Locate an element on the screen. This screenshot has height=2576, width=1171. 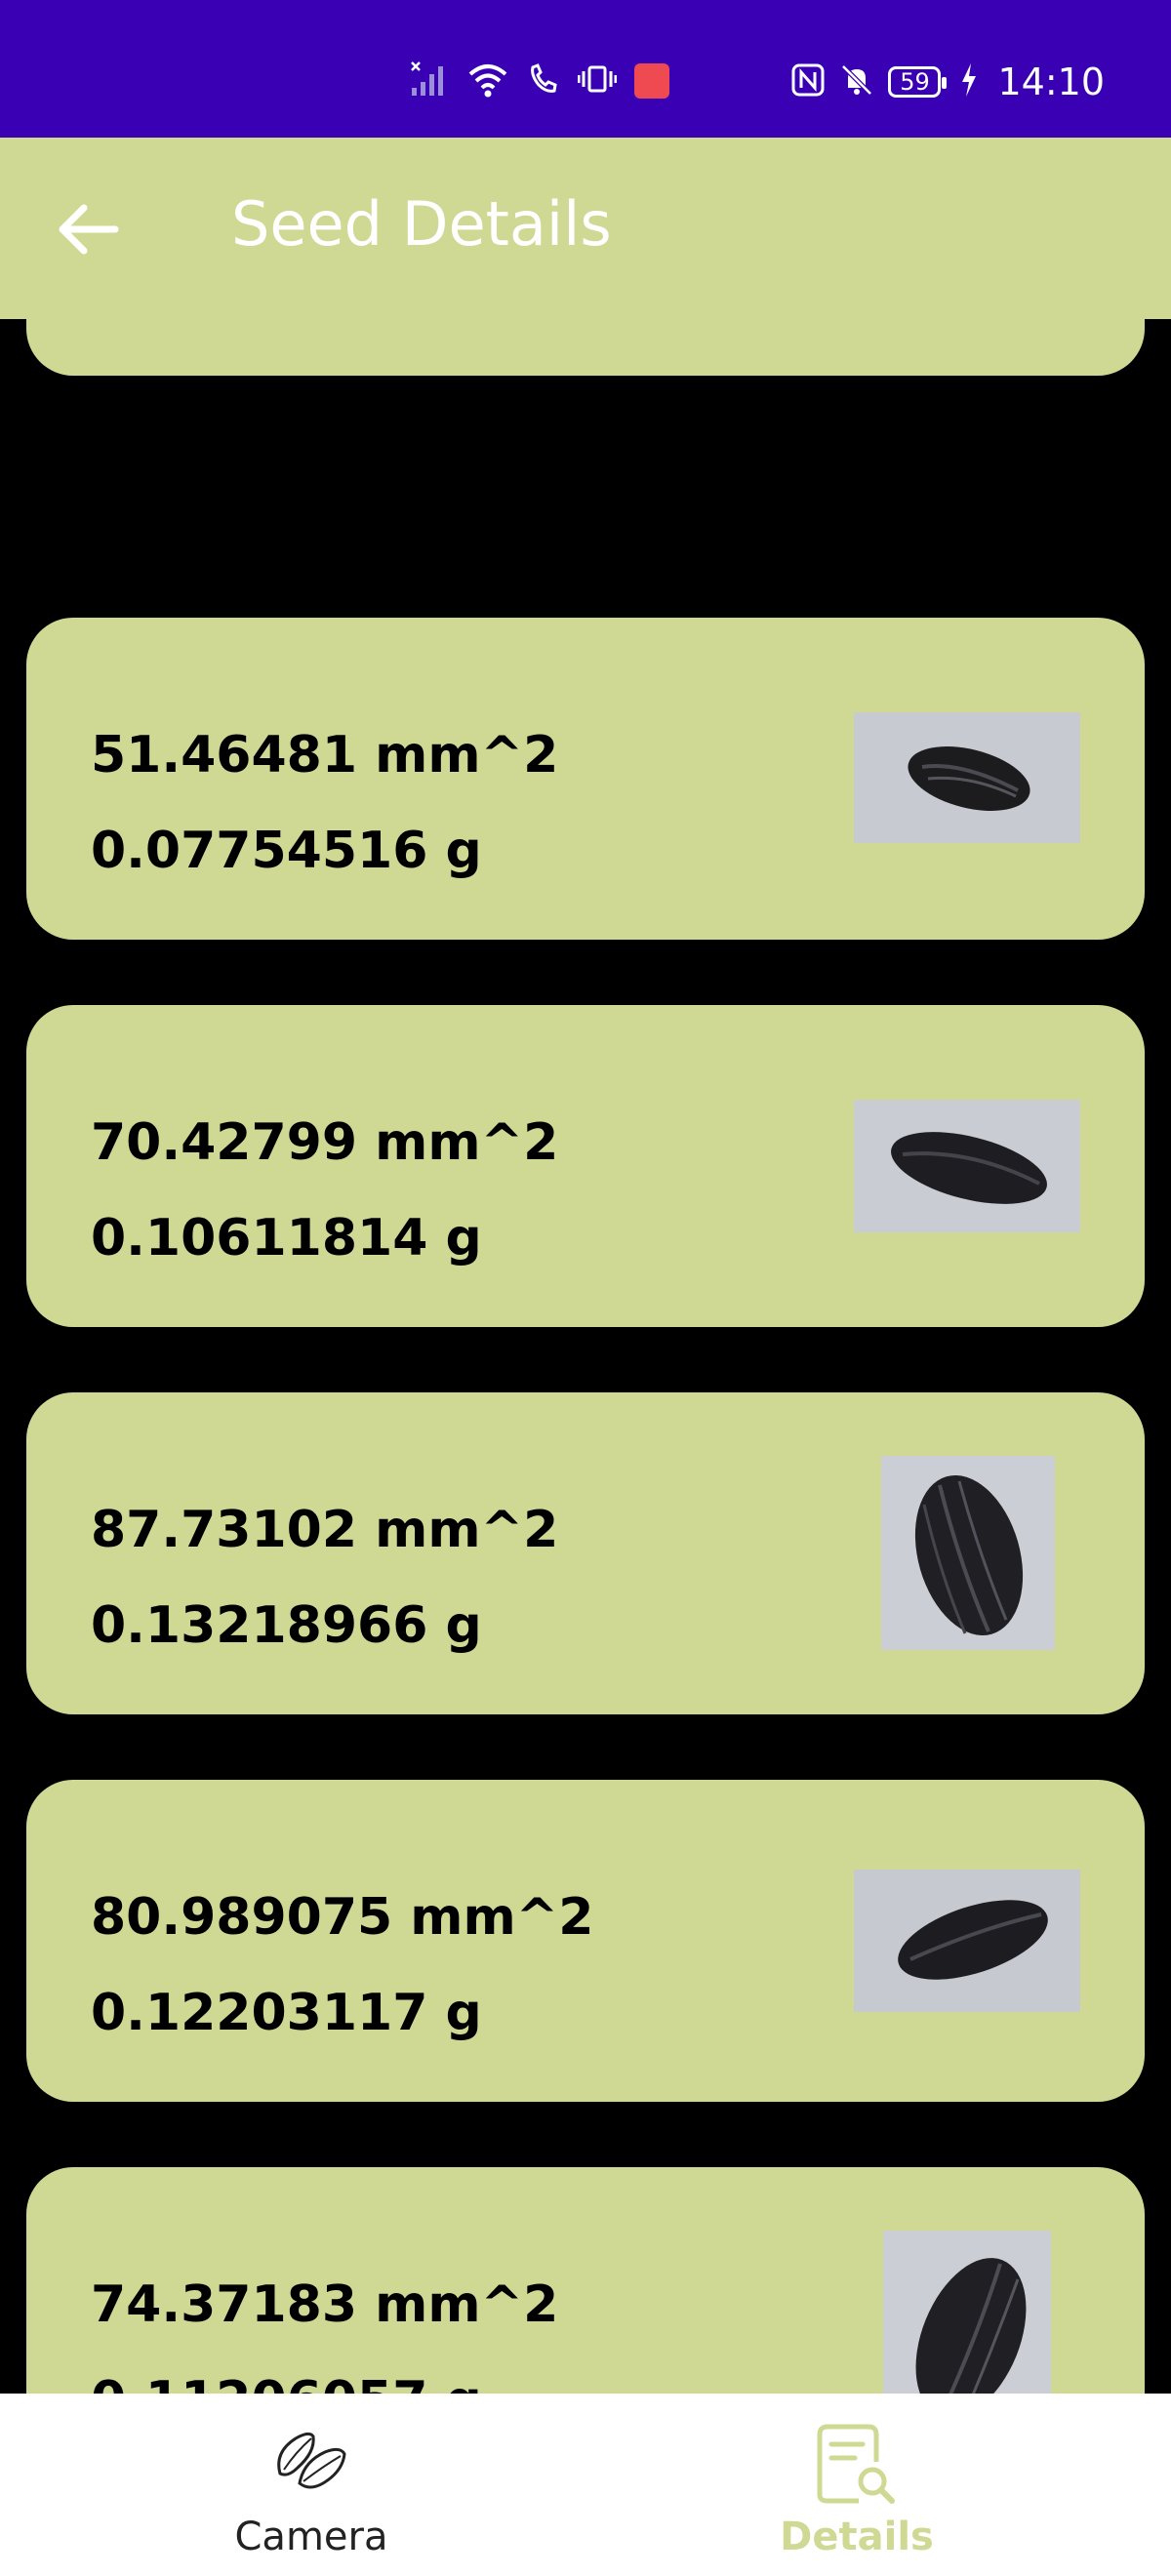
seed-card: 80.989075 mm^2 0.12203117 g is located at coordinates (585, 1941).